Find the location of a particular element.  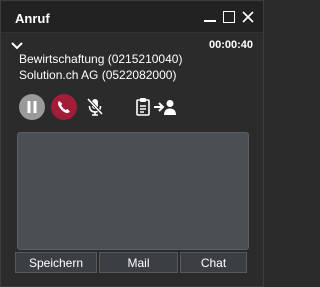

call-timer: 00:00:40 is located at coordinates (230, 45).